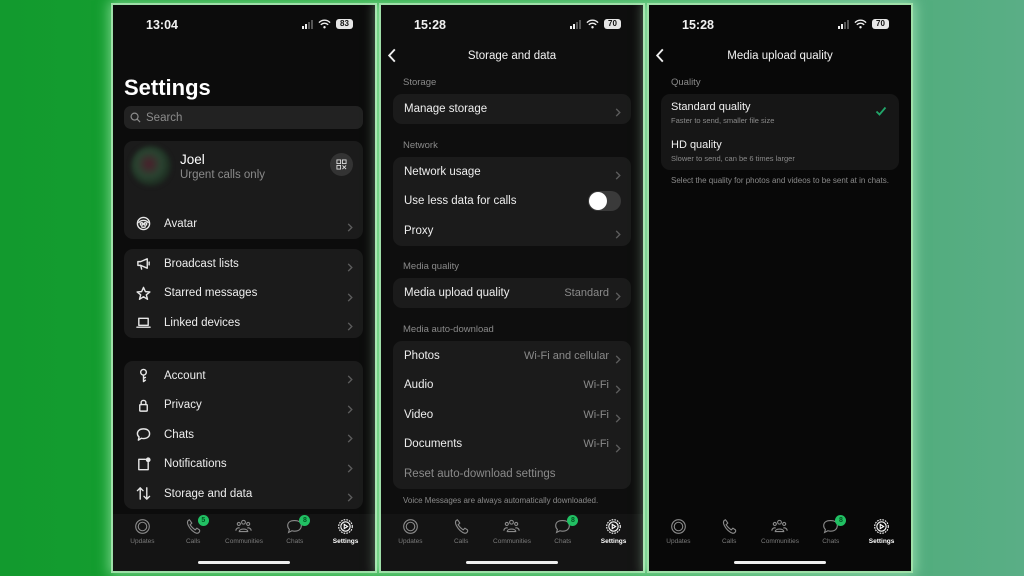  I want to click on settings-item-chats: Chats, so click(243, 435).